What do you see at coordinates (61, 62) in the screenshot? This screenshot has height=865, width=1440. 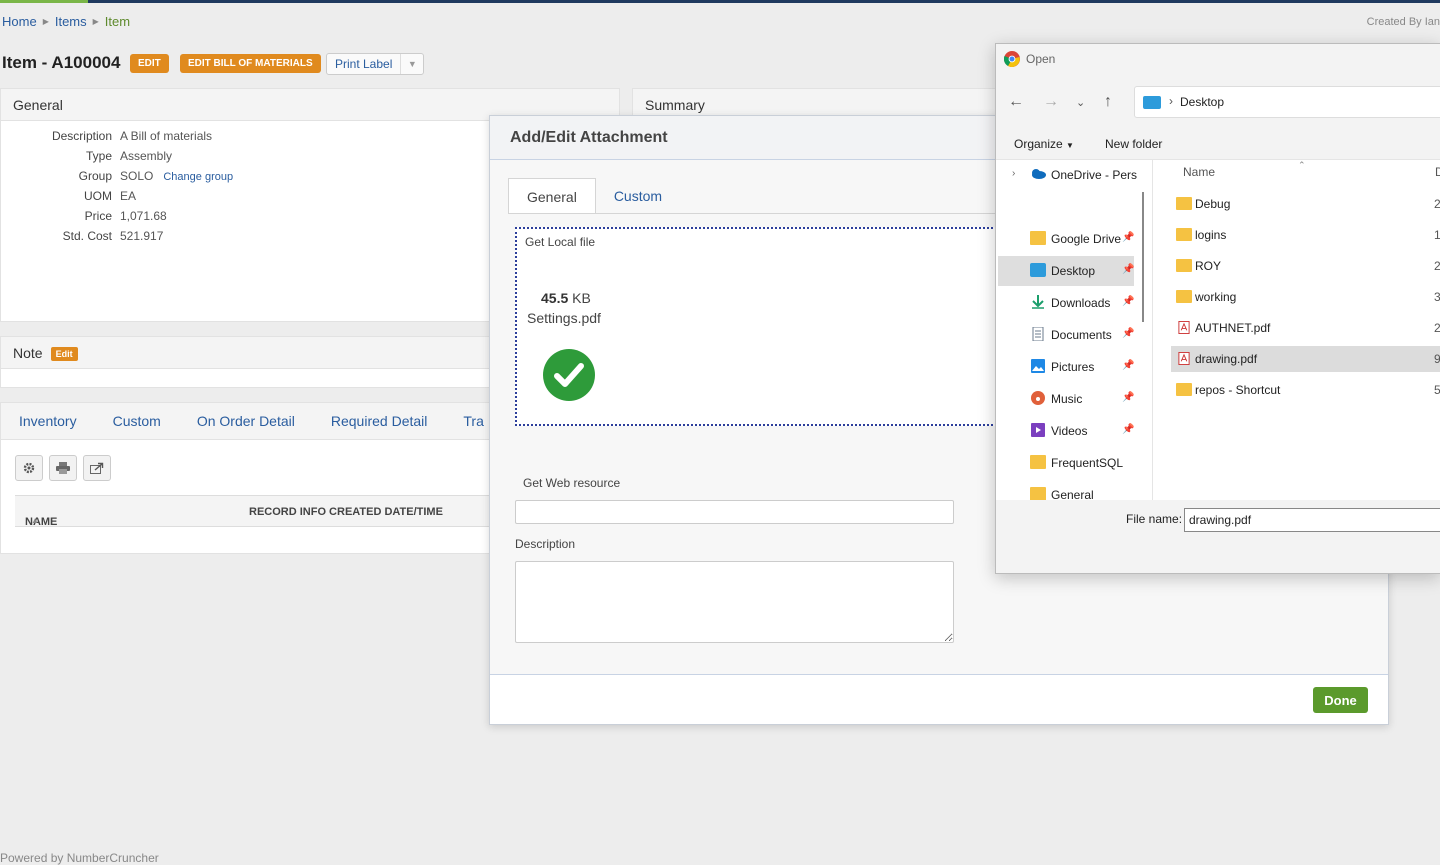 I see `page-title: Item - A100004` at bounding box center [61, 62].